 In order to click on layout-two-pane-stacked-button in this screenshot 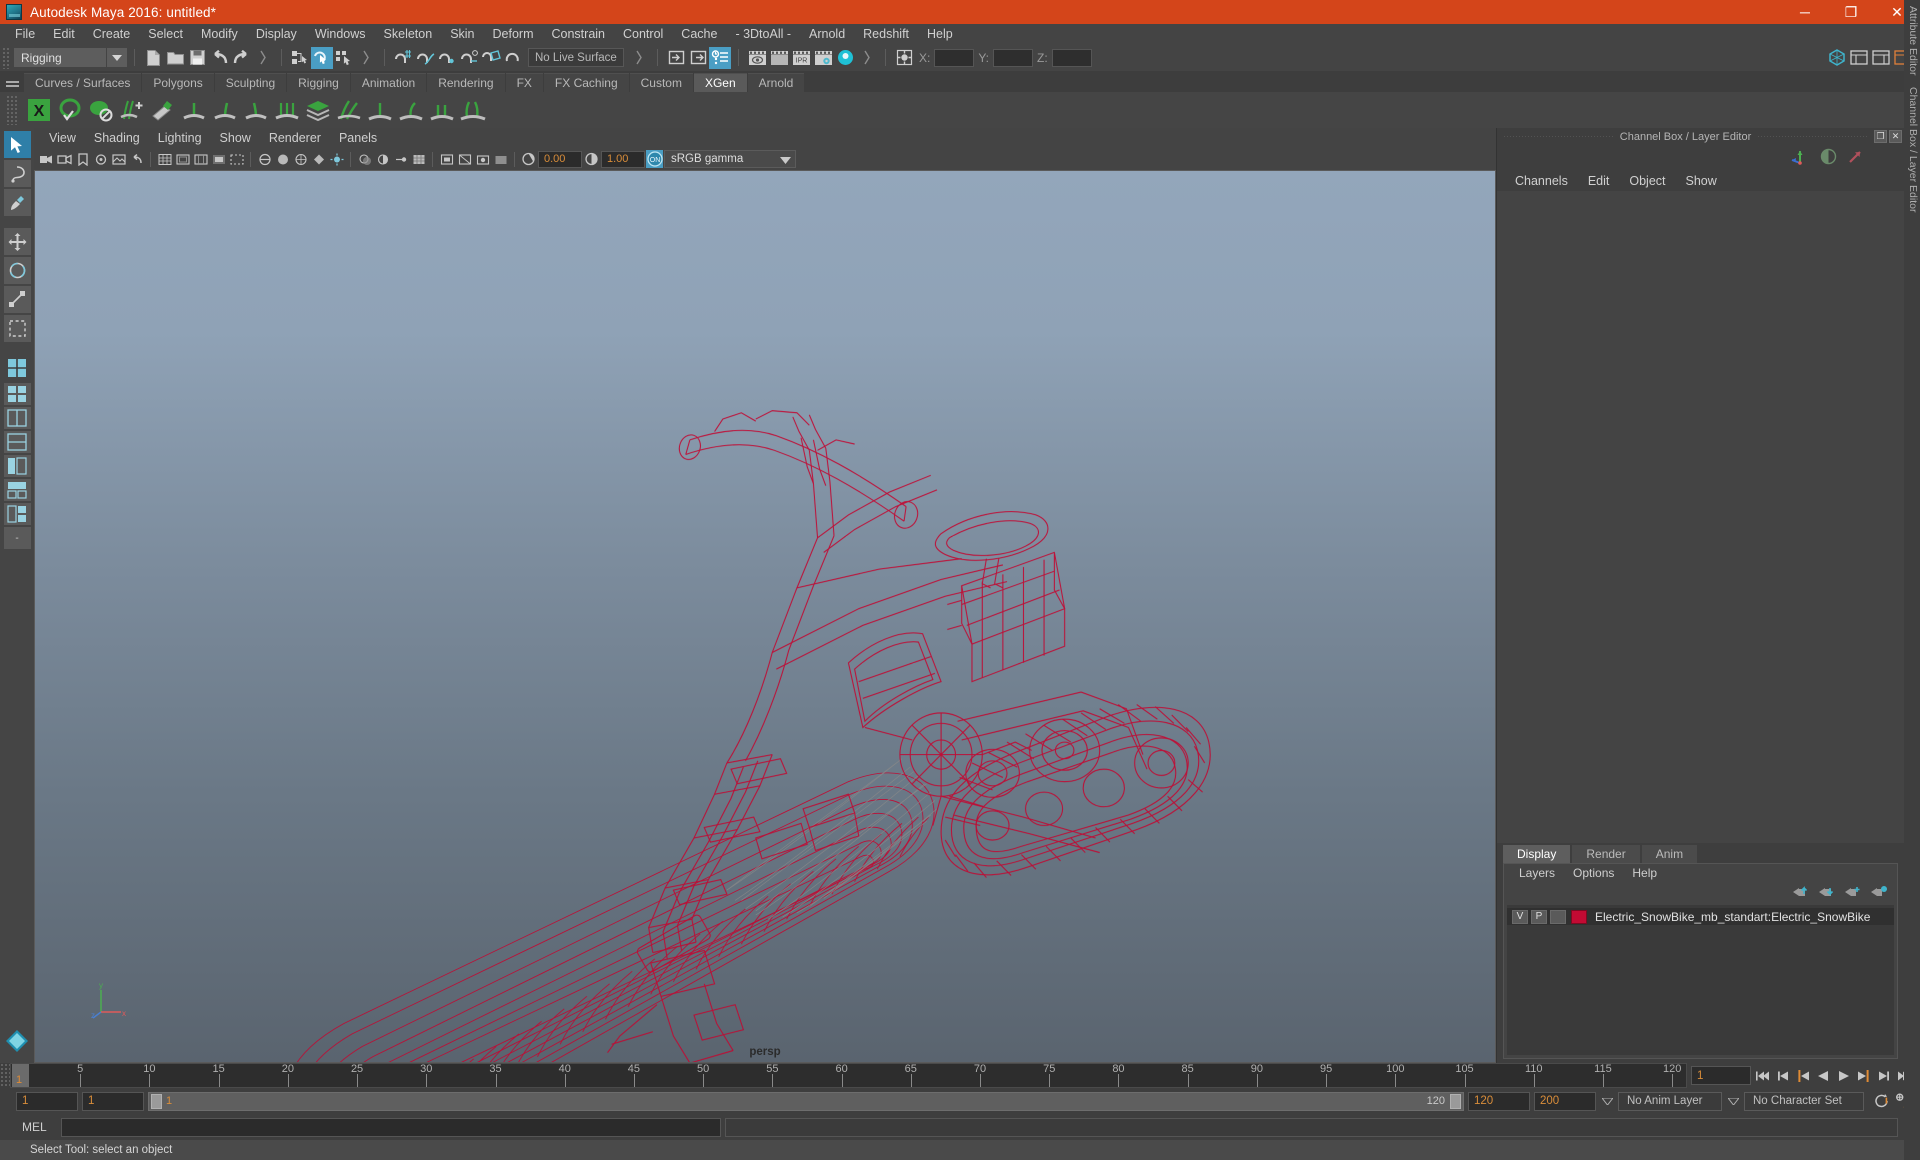, I will do `click(17, 394)`.